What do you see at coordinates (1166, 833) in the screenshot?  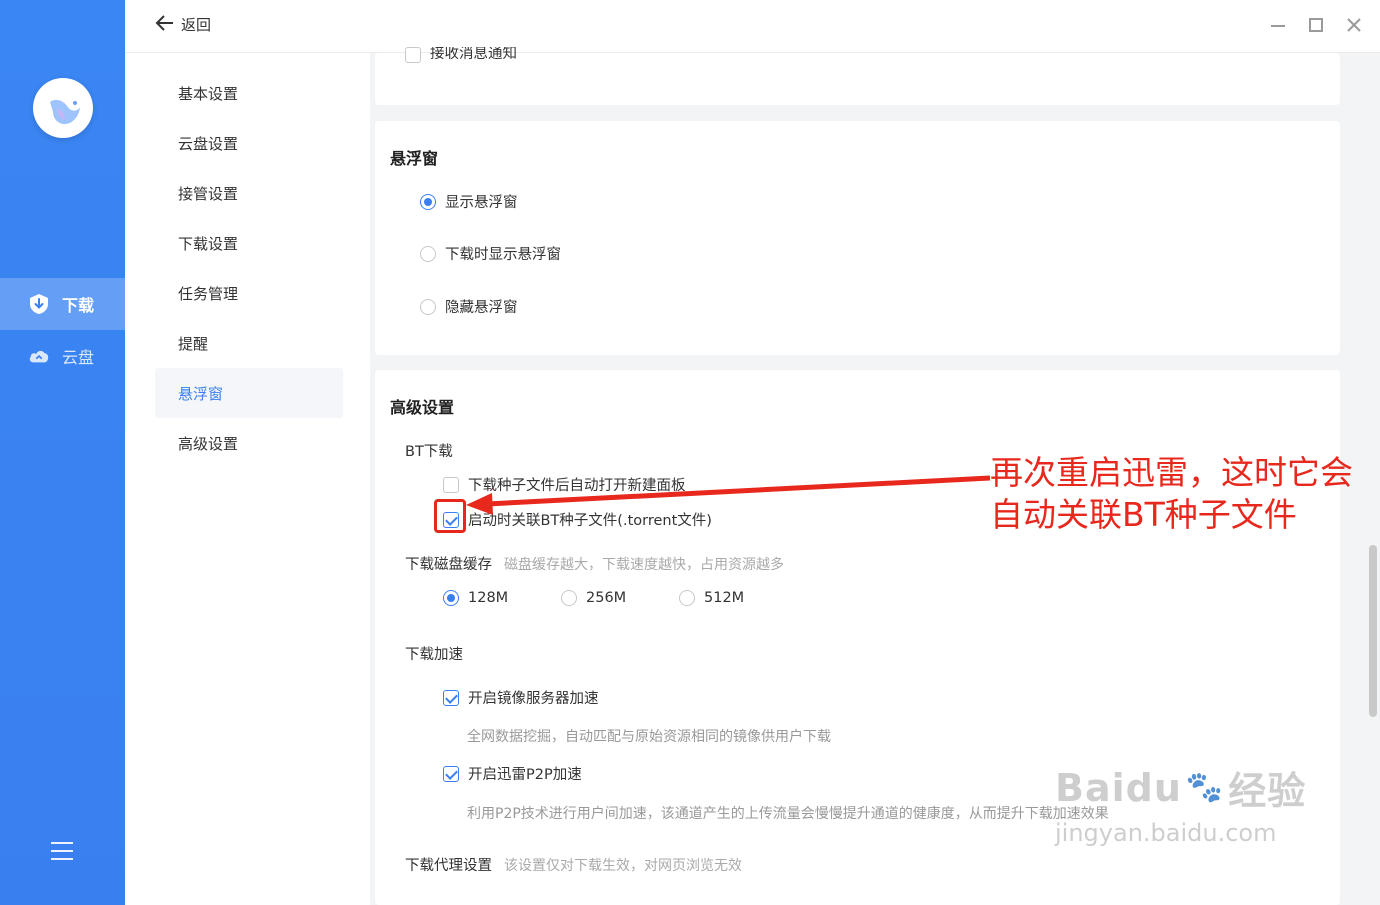 I see `watermark-url: jingyan.baidu.com` at bounding box center [1166, 833].